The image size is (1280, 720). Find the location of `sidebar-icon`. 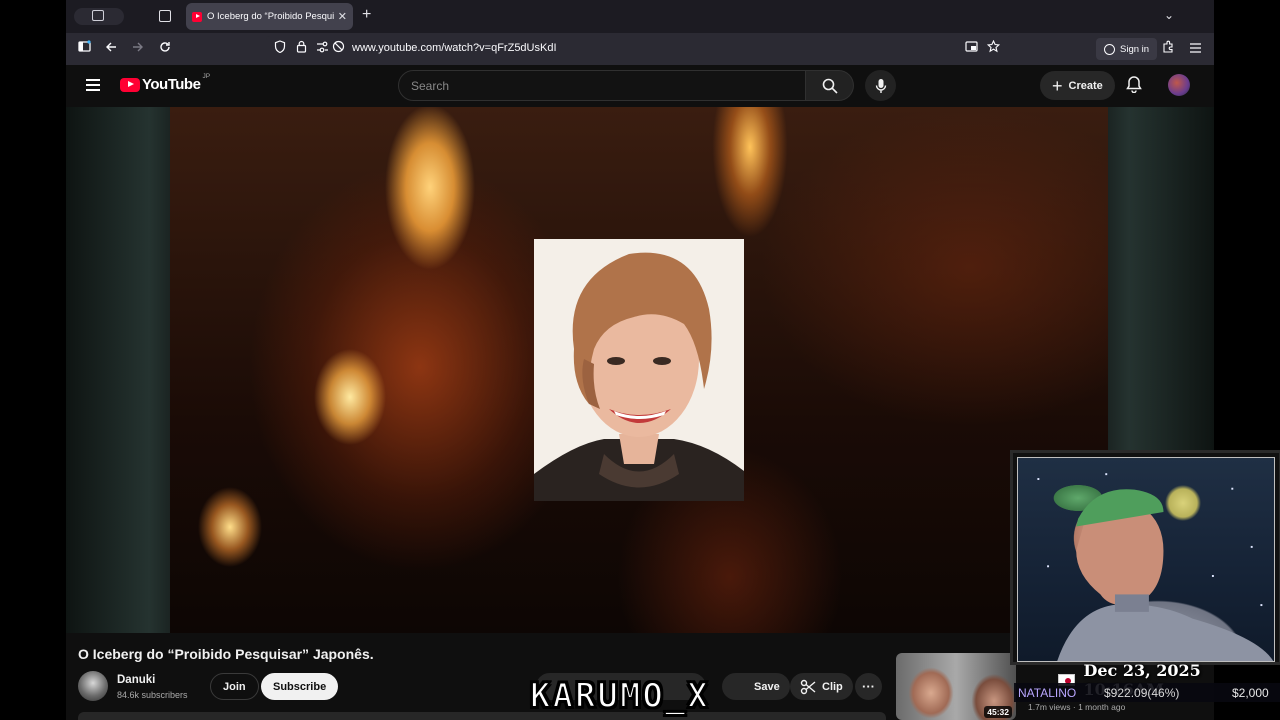

sidebar-icon is located at coordinates (84, 49).